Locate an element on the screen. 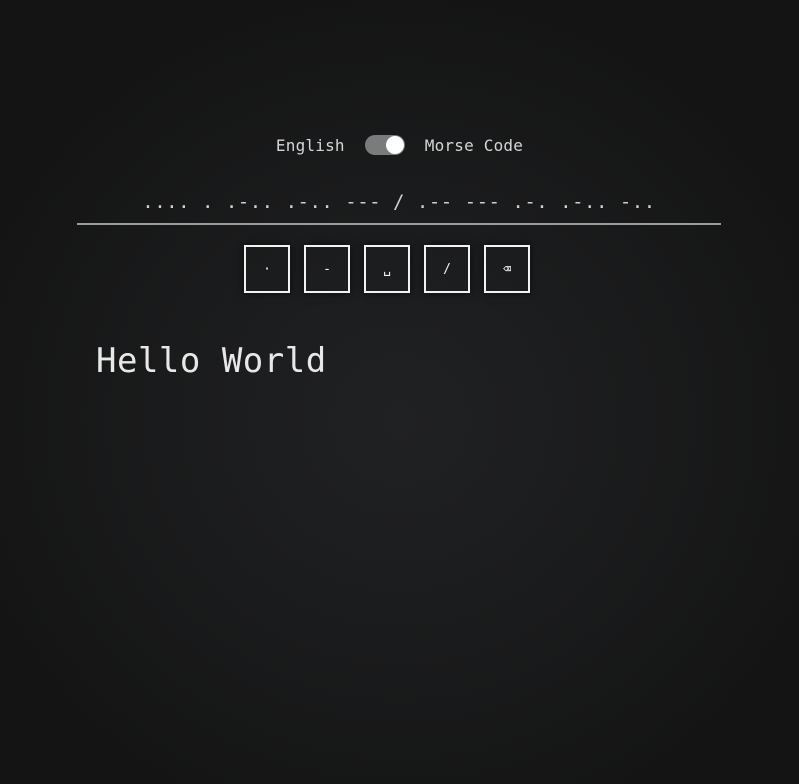 Image resolution: width=799 pixels, height=784 pixels. english-label: English is located at coordinates (310, 145).